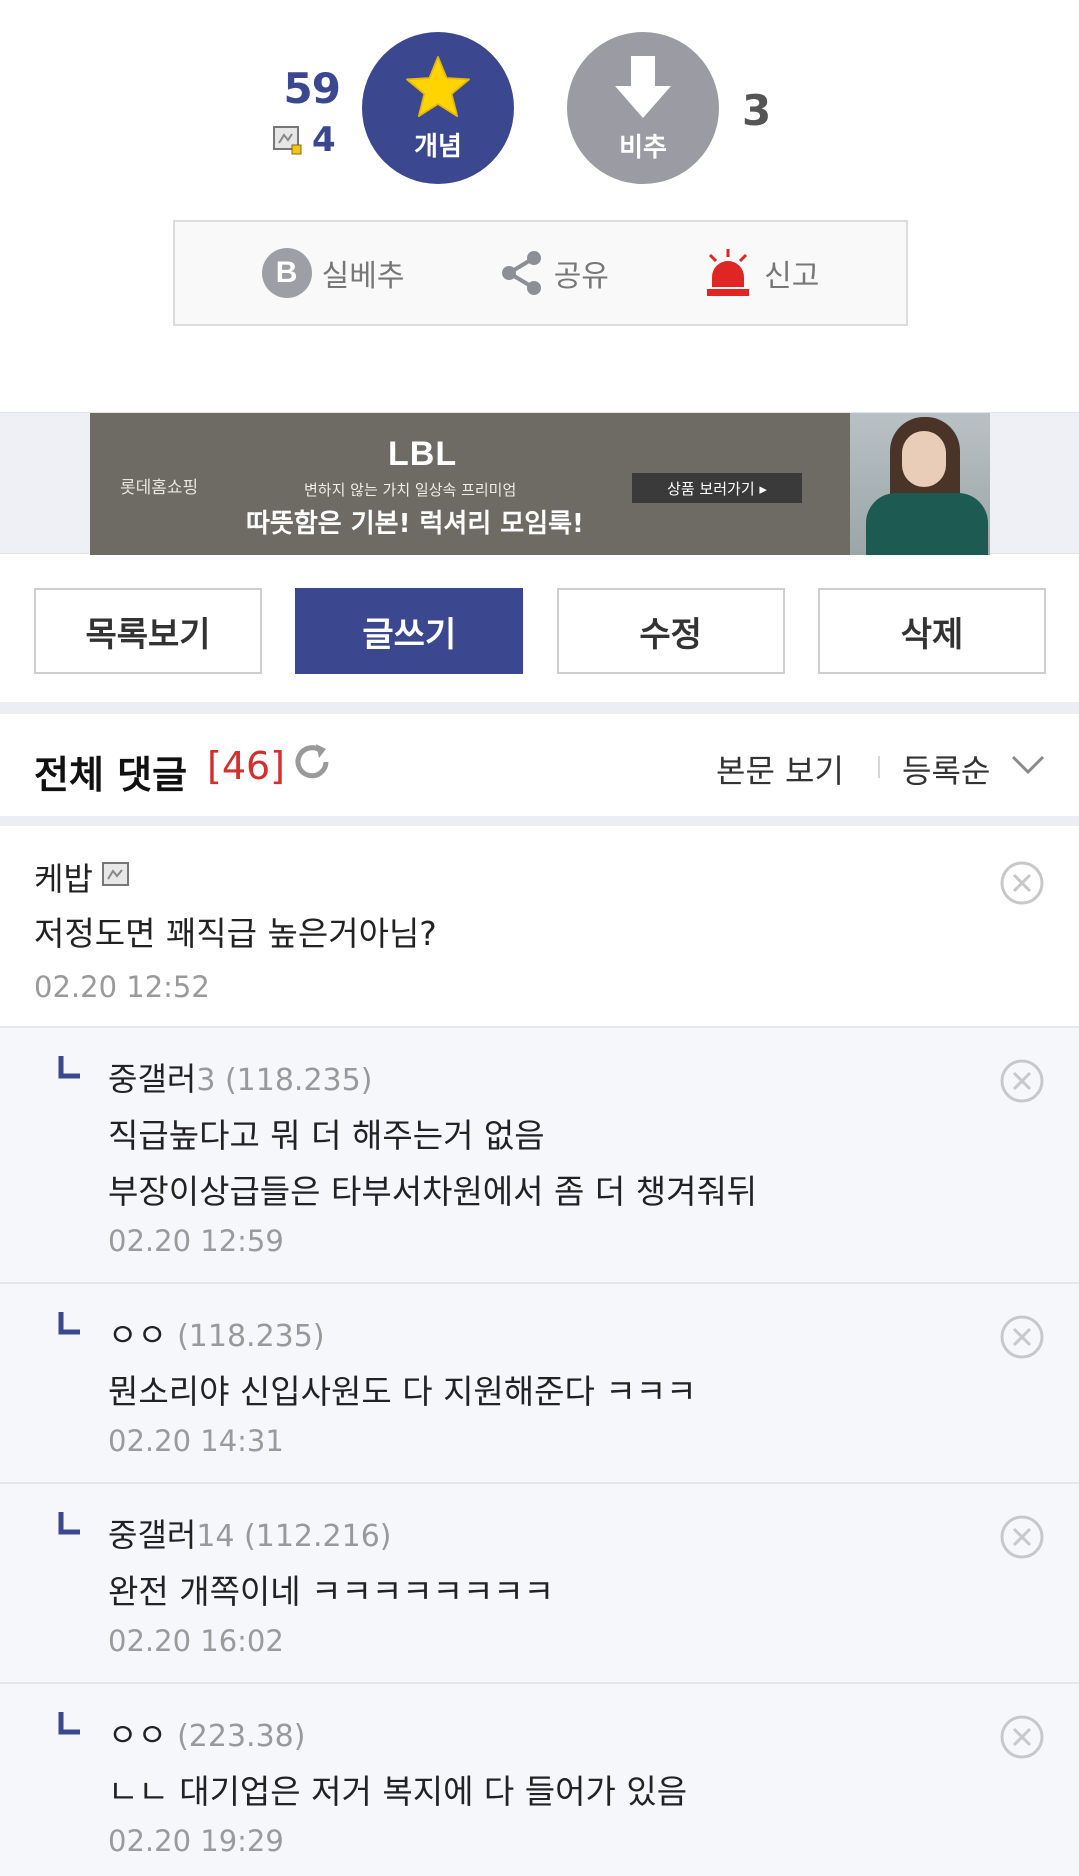 The height and width of the screenshot is (1876, 1079). Describe the element at coordinates (415, 524) in the screenshot. I see `ad-title: 따뜻함은 기본! 럭셔리 모임룩!` at that location.